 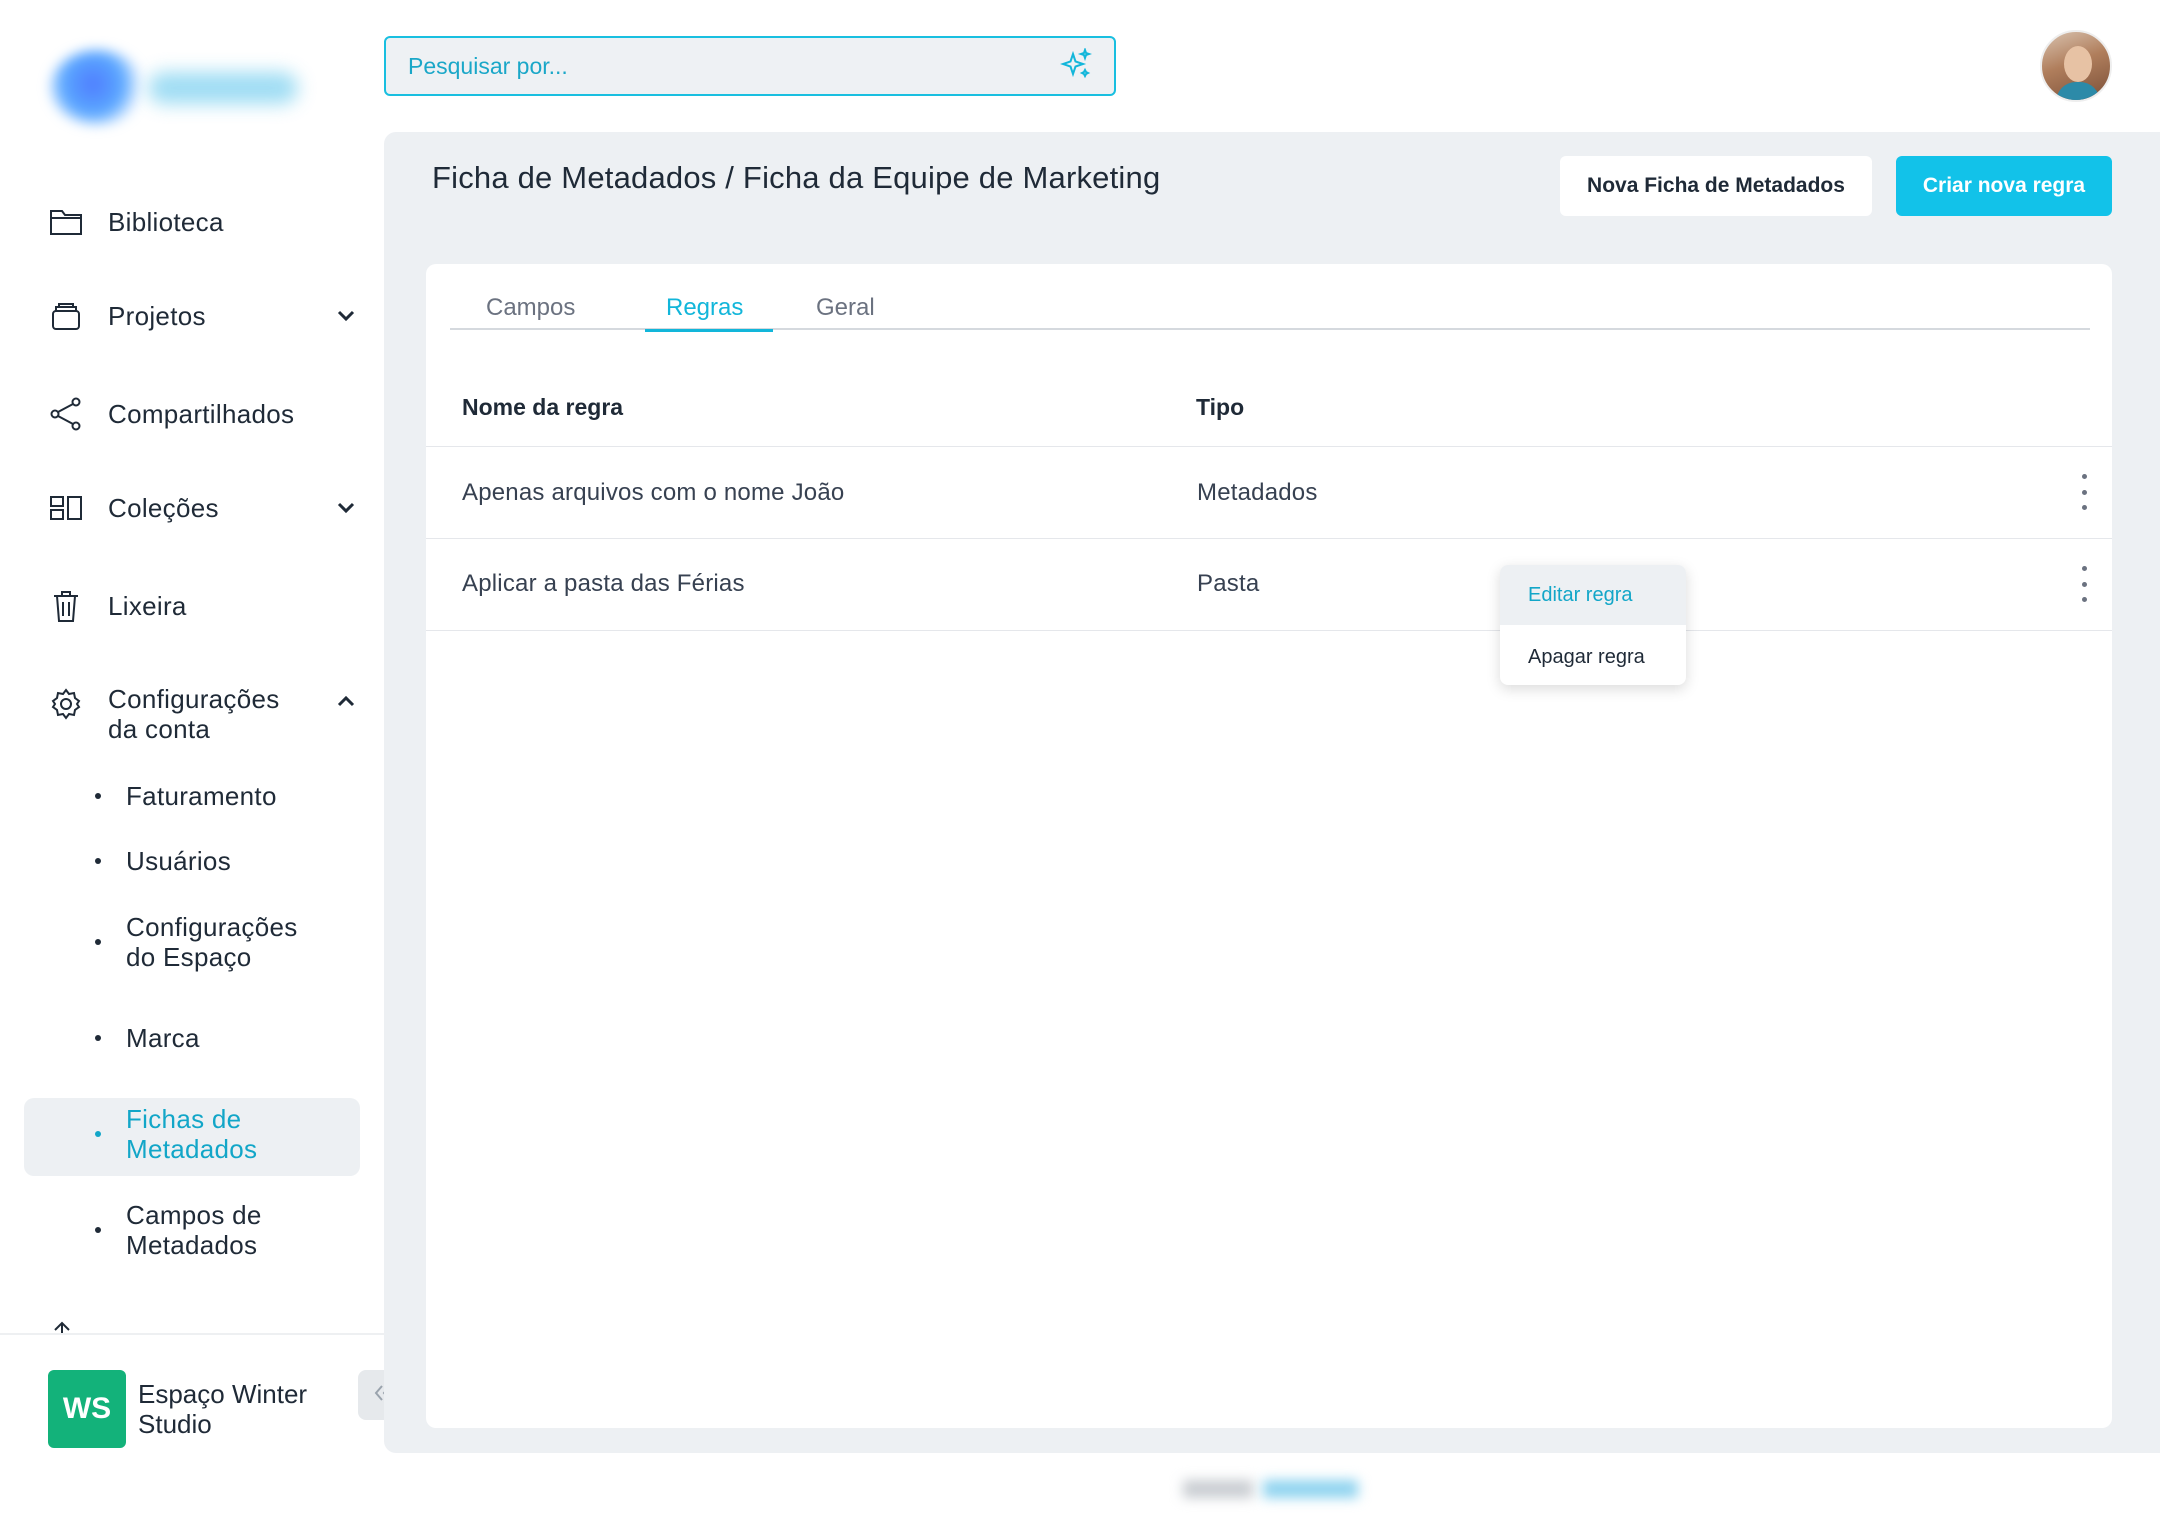 What do you see at coordinates (543, 407) in the screenshot?
I see `column-header-name: Nome da regra` at bounding box center [543, 407].